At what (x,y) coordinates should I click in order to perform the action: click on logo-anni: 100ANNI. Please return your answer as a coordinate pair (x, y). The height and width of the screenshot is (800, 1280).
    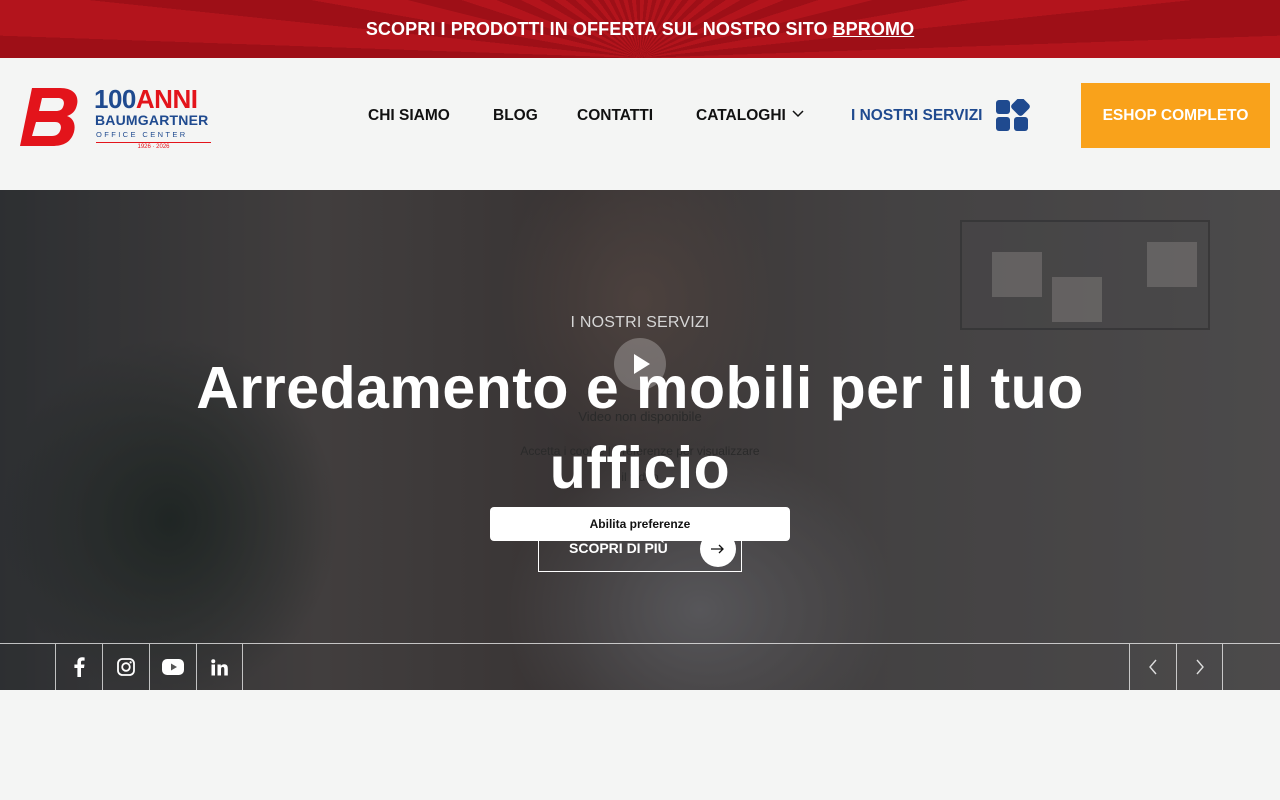
    Looking at the image, I should click on (146, 99).